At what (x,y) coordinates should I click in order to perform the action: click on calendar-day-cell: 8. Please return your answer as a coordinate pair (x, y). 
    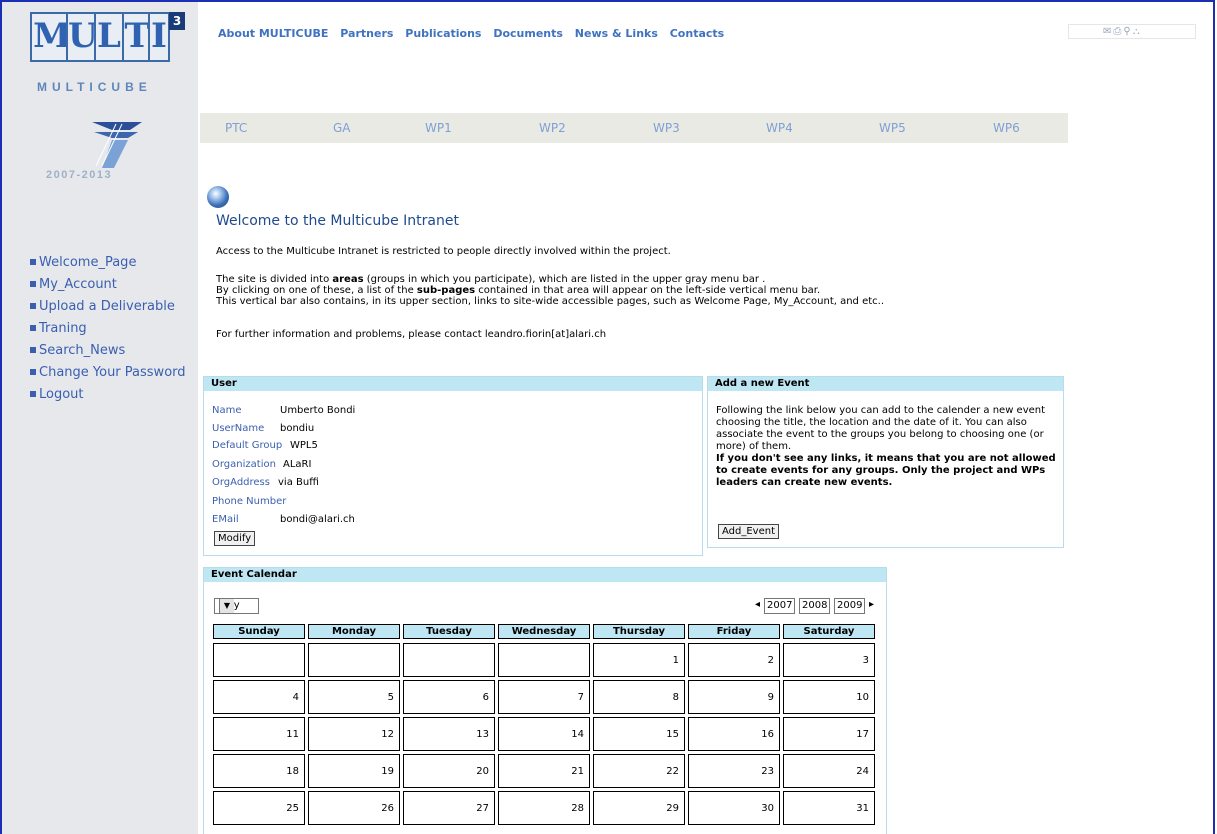
    Looking at the image, I should click on (639, 697).